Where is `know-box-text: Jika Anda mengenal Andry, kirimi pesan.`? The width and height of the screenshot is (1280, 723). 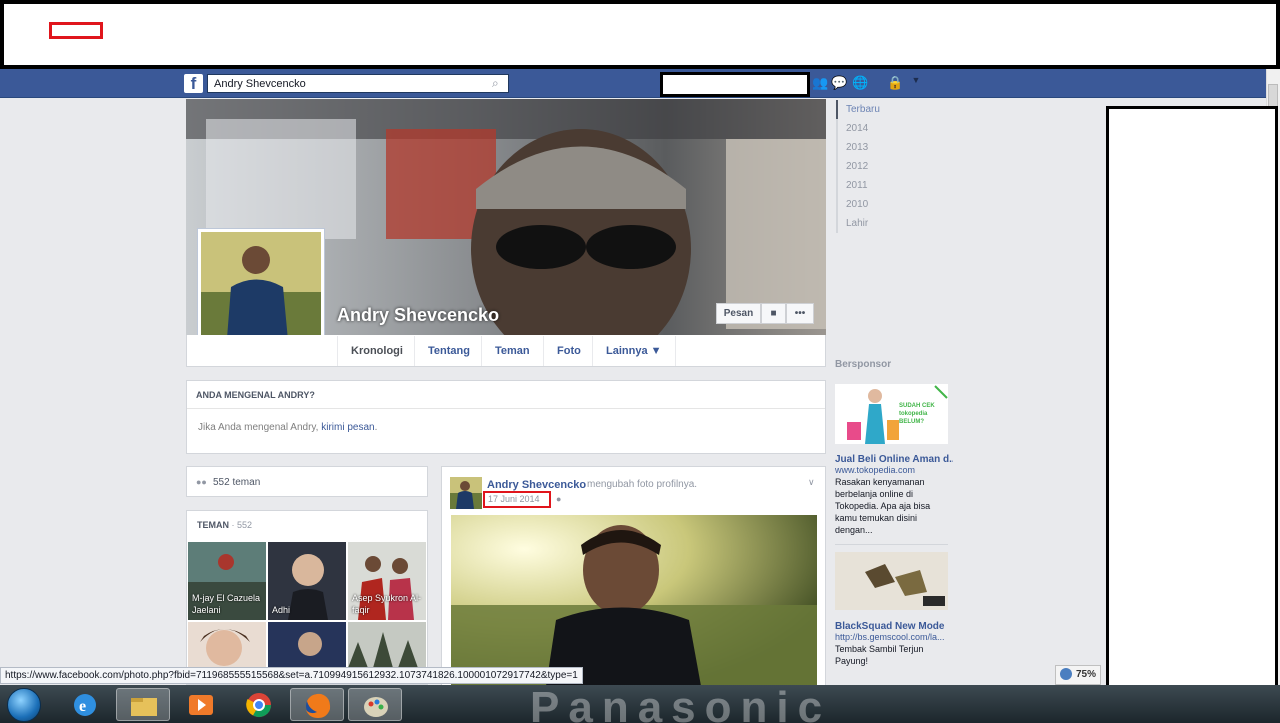
know-box-text: Jika Anda mengenal Andry, kirimi pesan. is located at coordinates (287, 427).